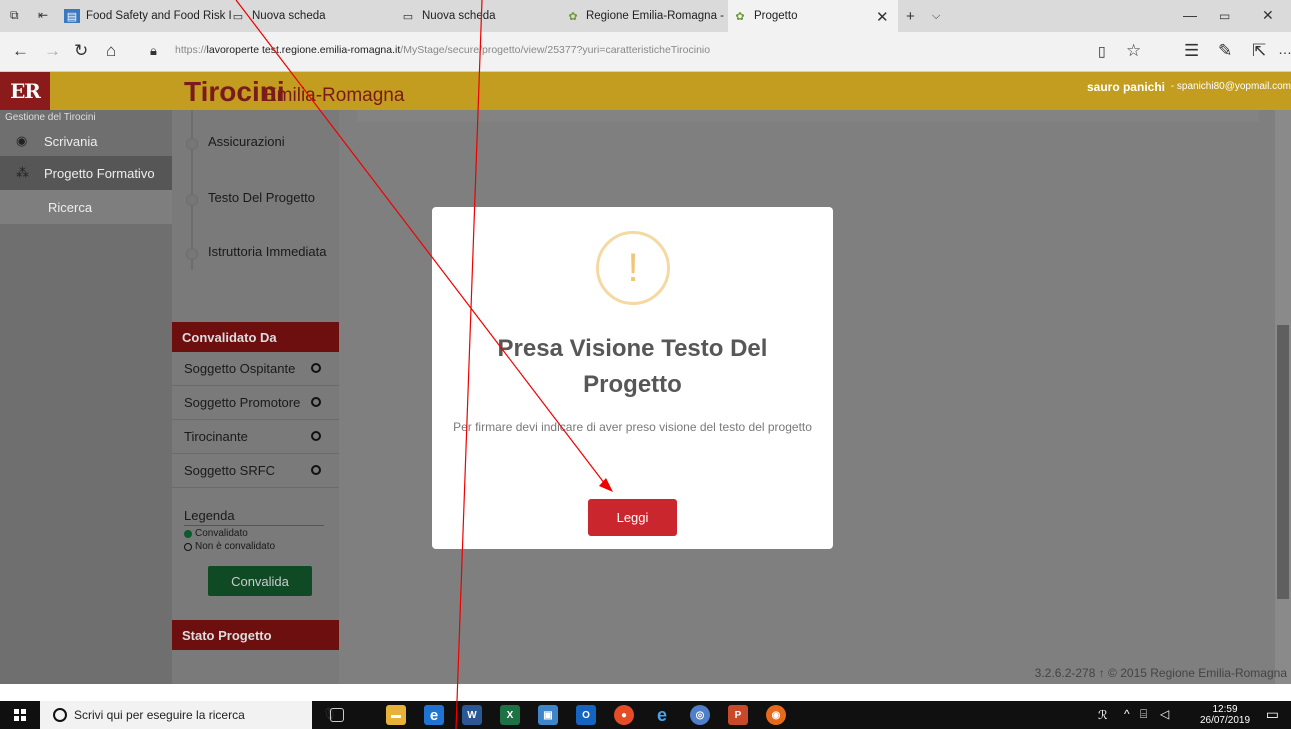 The height and width of the screenshot is (729, 1291). I want to click on tab-list-icon: ⌵, so click(936, 16).